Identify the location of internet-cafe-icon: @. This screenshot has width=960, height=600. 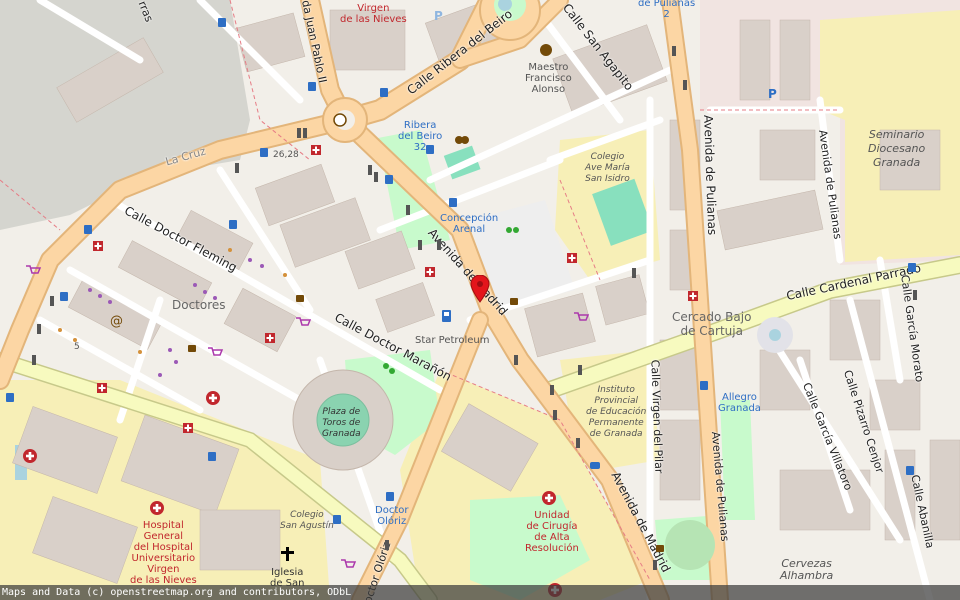
(116, 321).